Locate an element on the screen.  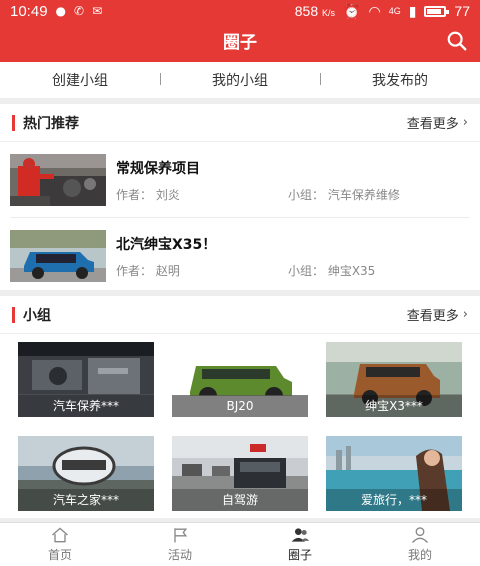
nav-activity: 活动 is located at coordinates (180, 544).